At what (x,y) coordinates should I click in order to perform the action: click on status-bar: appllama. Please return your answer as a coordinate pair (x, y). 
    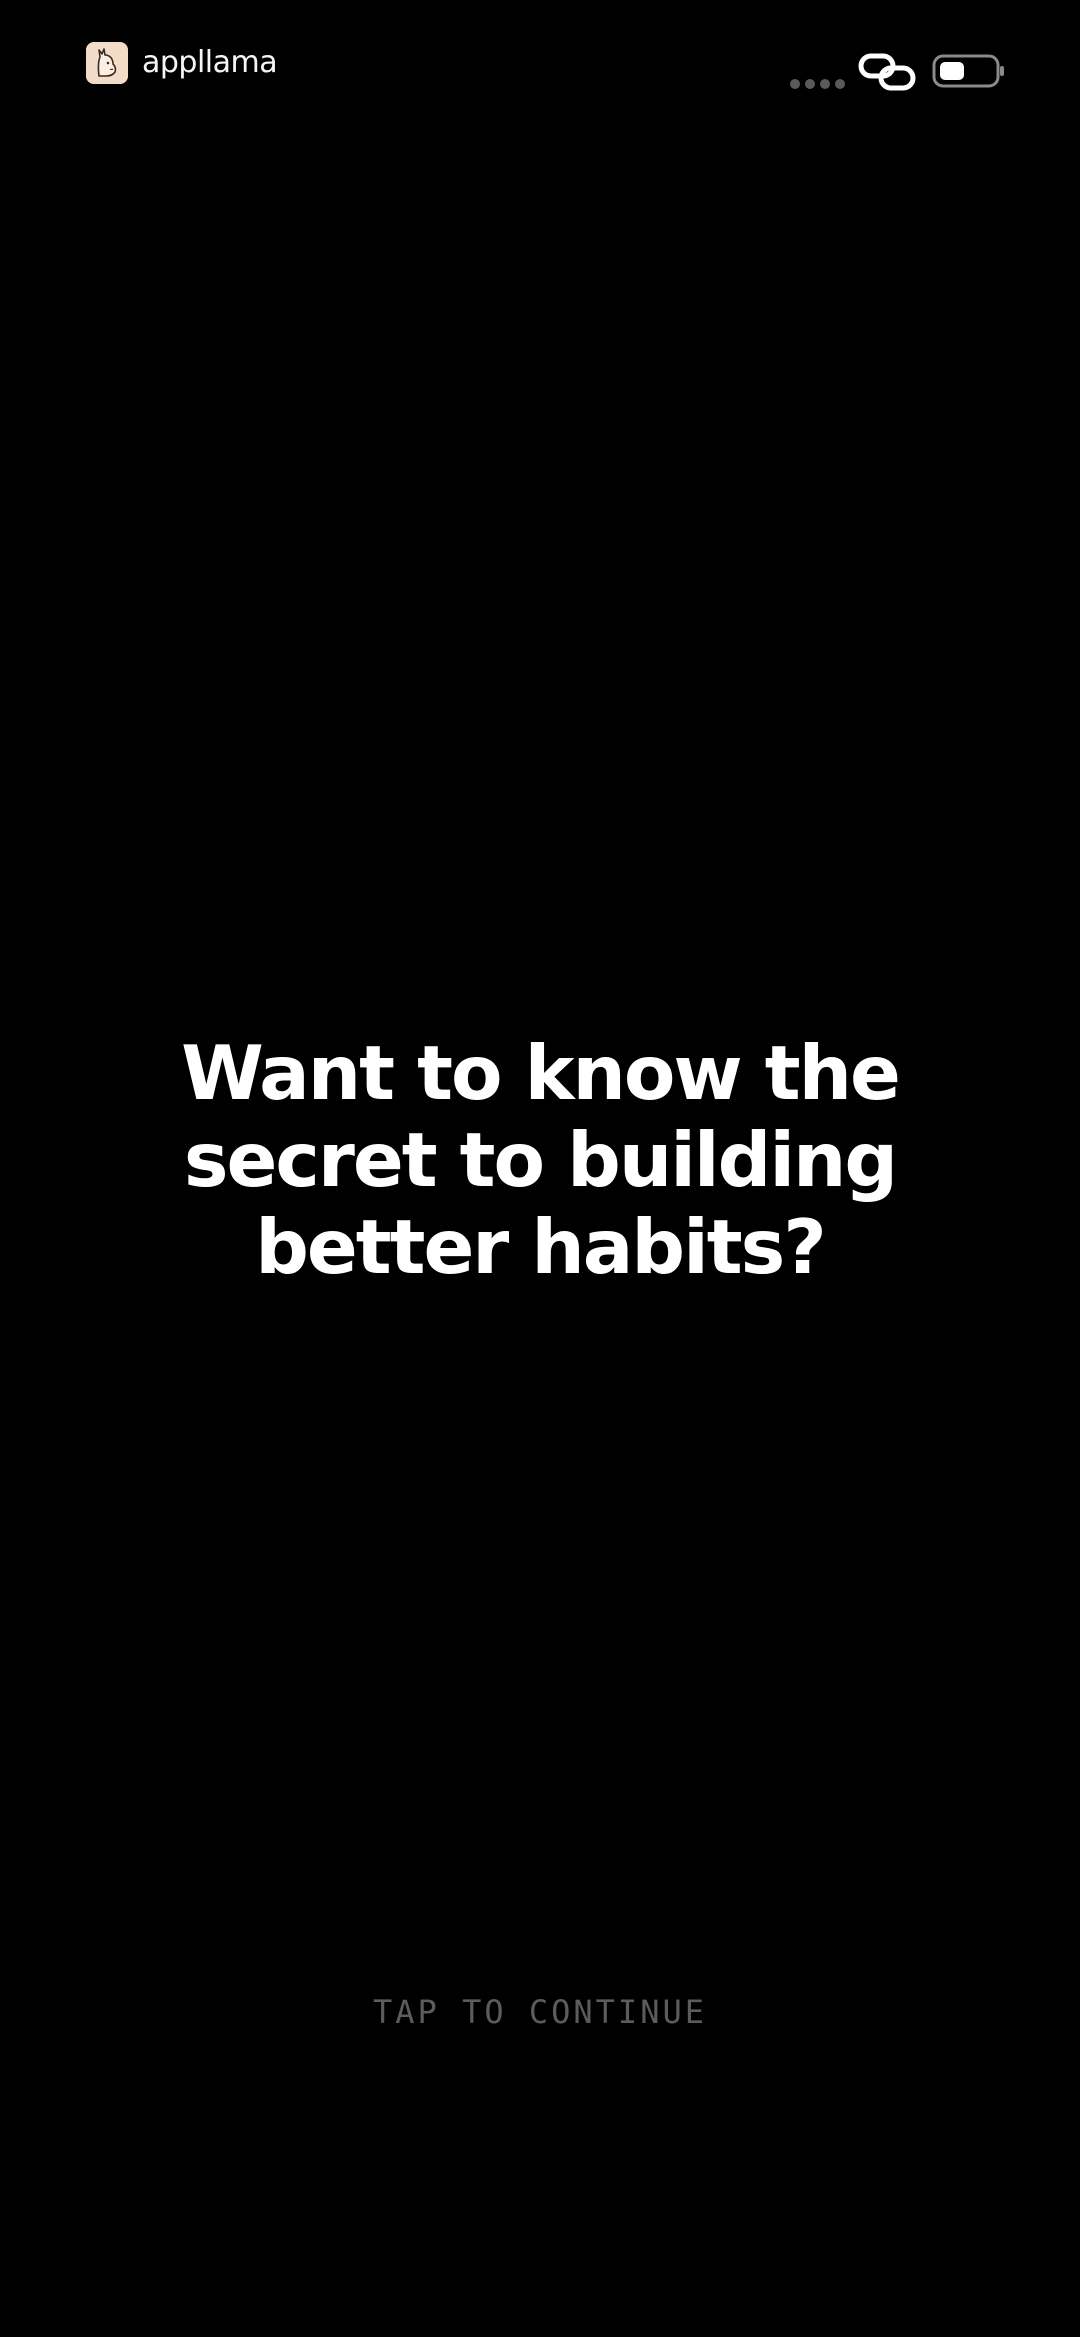
    Looking at the image, I should click on (540, 70).